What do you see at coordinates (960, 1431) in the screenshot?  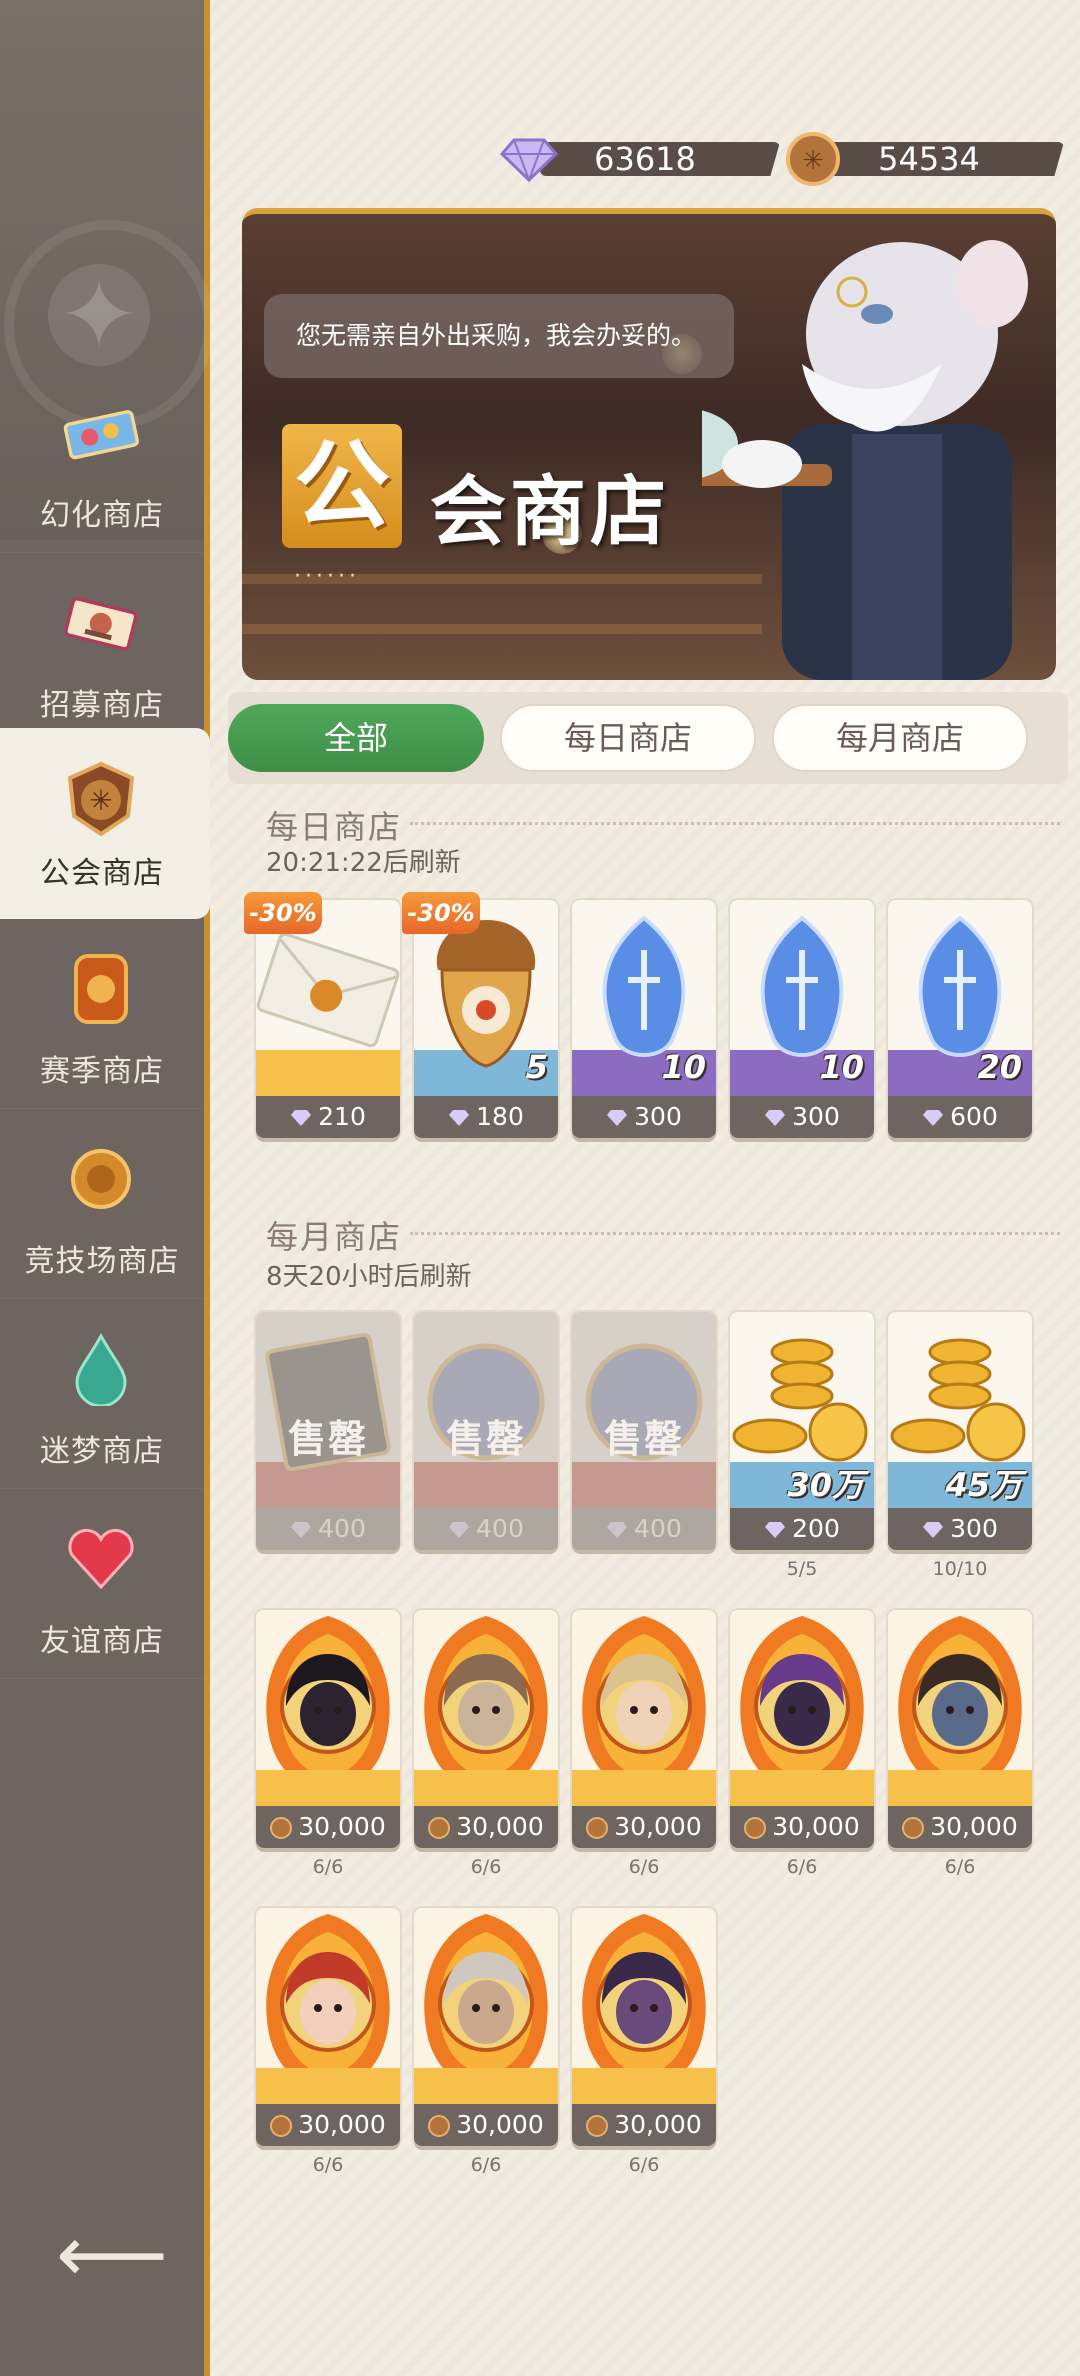 I see `shop-item-card: 45万 300` at bounding box center [960, 1431].